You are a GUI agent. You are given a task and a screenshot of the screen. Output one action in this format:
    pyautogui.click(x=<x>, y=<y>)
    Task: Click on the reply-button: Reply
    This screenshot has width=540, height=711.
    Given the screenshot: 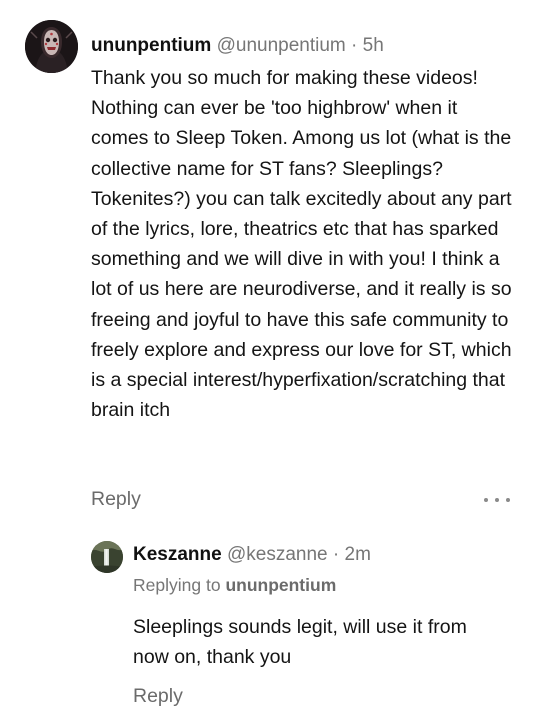 What is the action you would take?
    pyautogui.click(x=116, y=499)
    